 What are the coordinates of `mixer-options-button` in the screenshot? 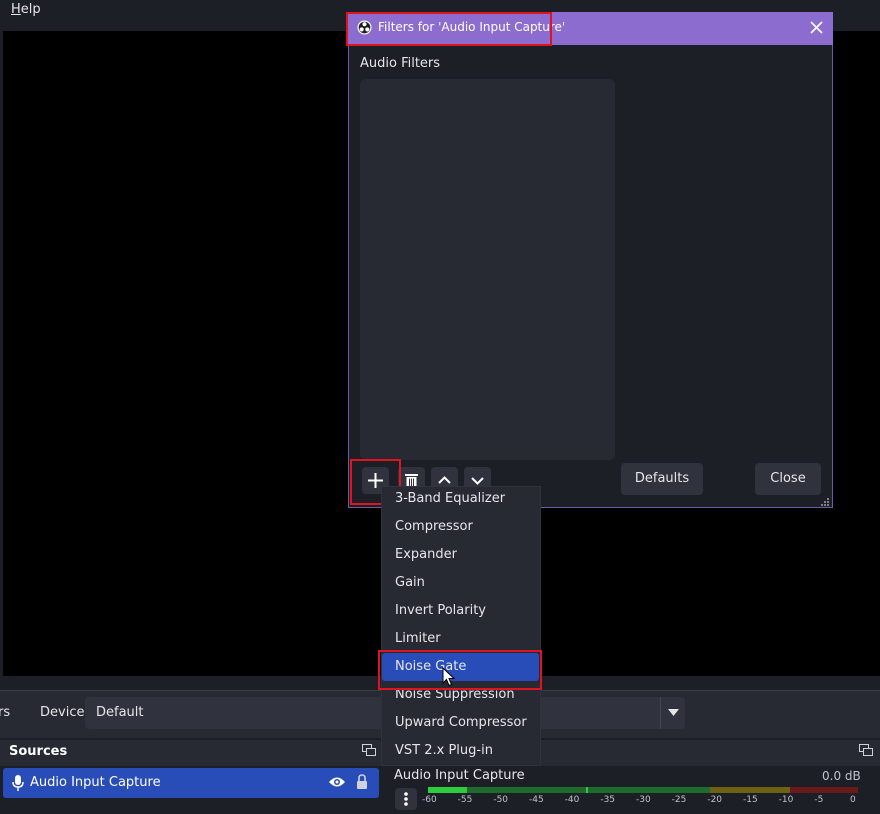 It's located at (406, 799).